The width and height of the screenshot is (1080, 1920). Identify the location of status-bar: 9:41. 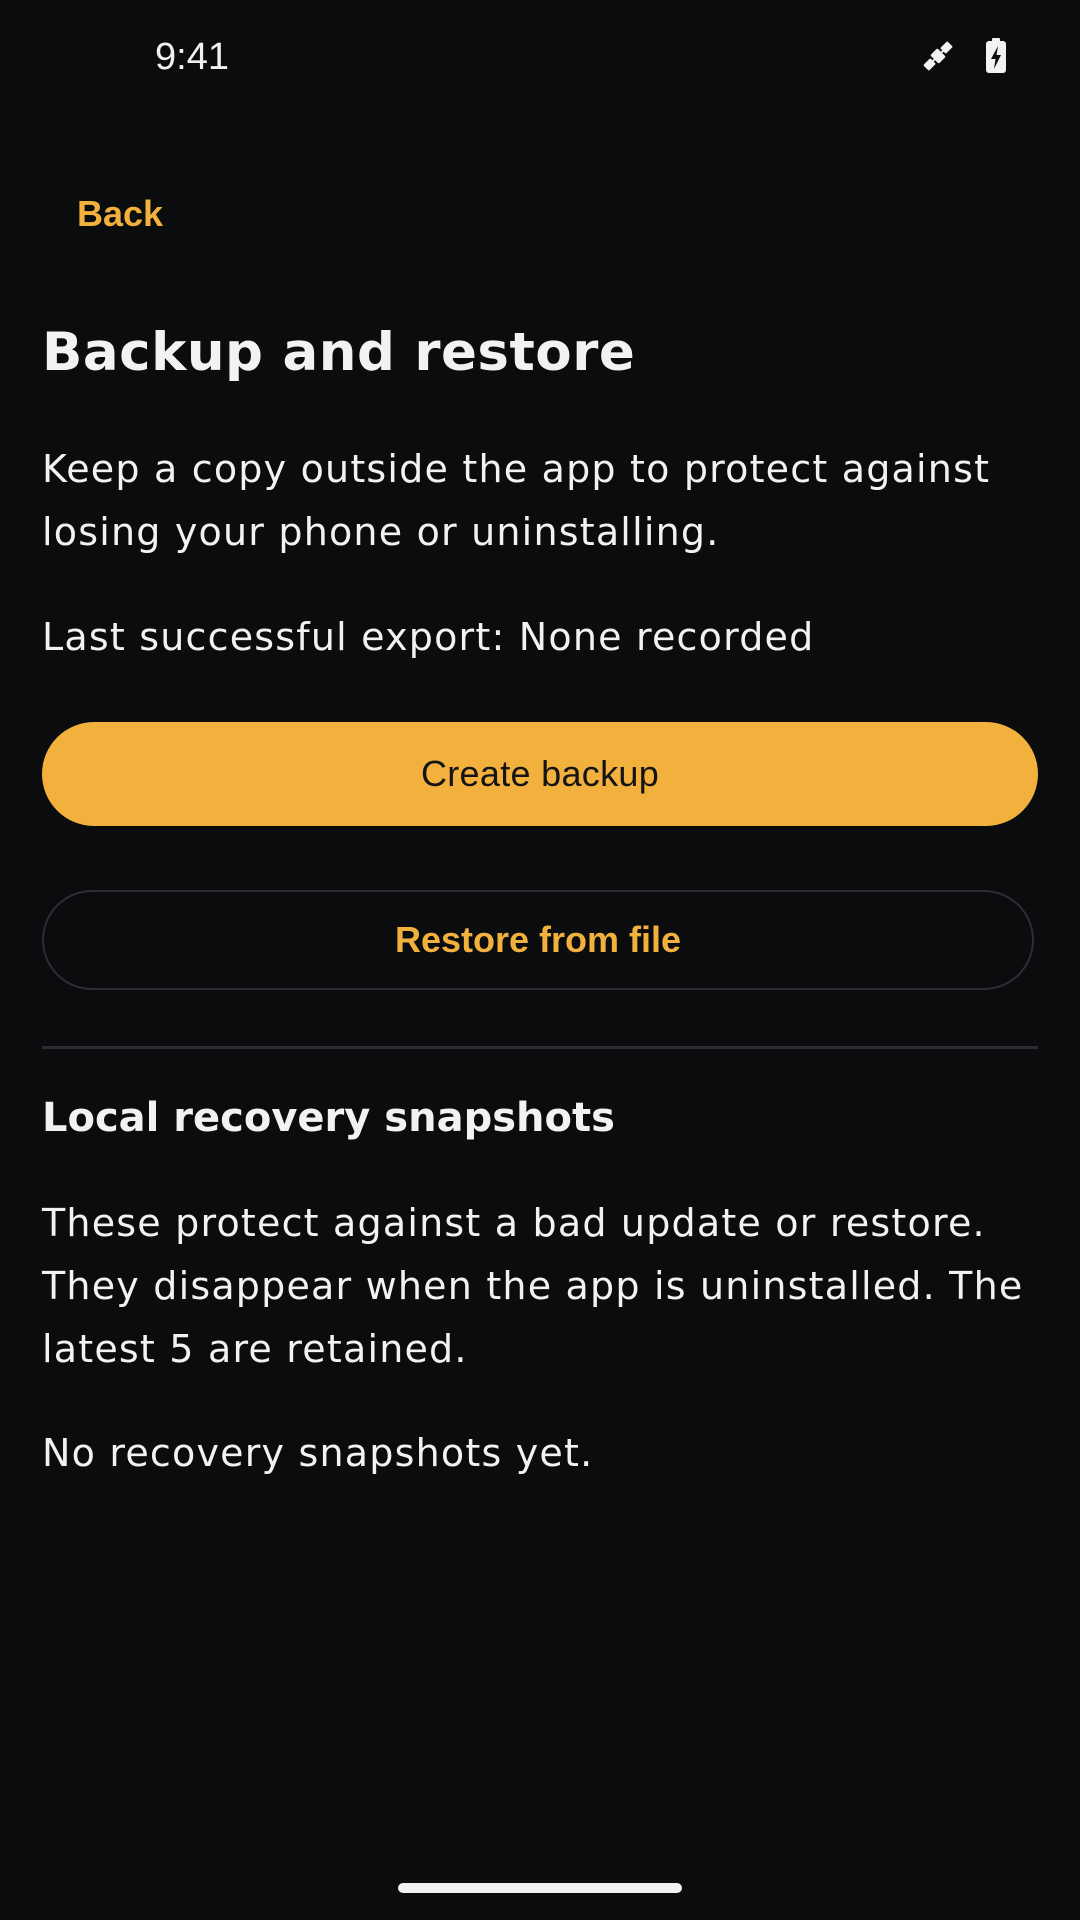
(540, 60).